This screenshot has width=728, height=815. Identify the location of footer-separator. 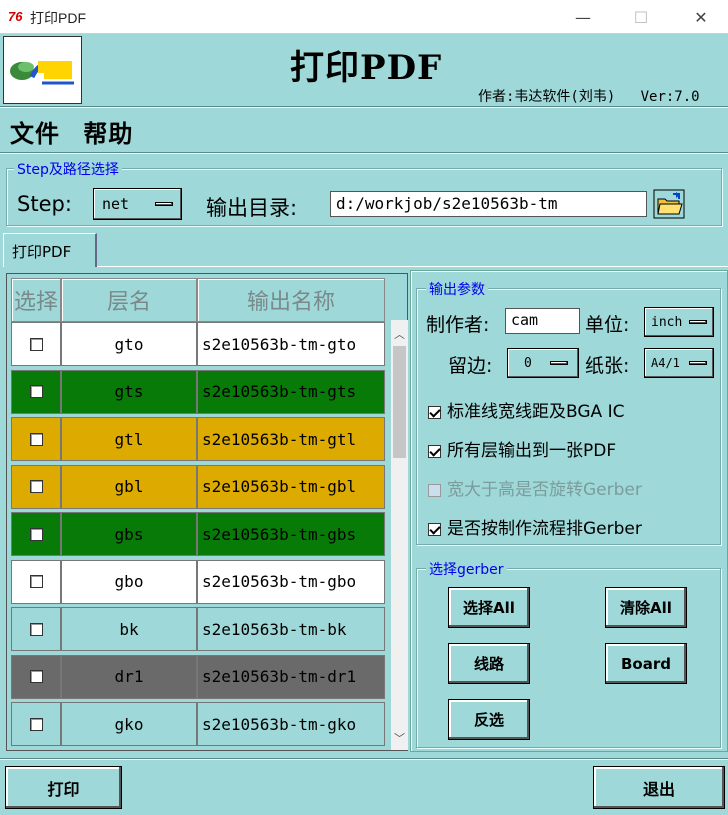
(364, 759).